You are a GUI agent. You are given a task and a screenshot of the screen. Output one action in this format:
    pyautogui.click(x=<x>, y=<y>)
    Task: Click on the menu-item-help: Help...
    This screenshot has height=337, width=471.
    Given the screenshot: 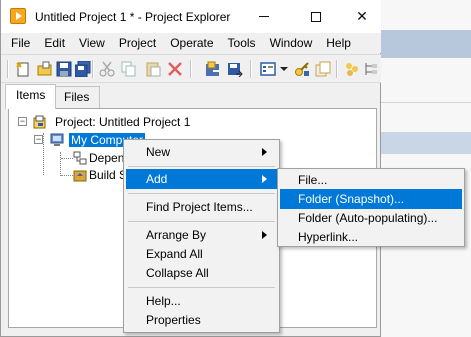 What is the action you would take?
    pyautogui.click(x=201, y=301)
    